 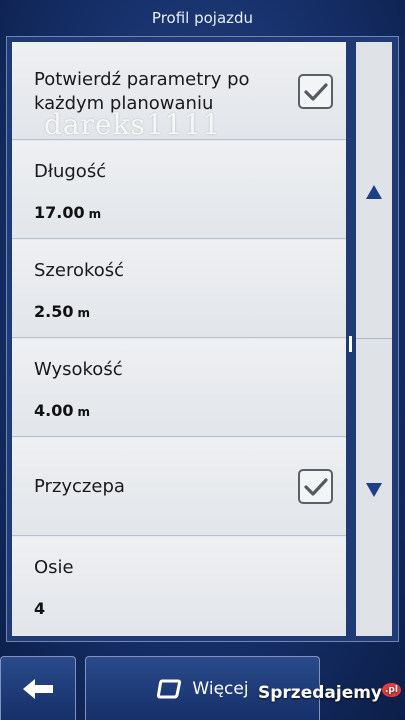 What do you see at coordinates (78, 369) in the screenshot?
I see `setting-label: Wysokość` at bounding box center [78, 369].